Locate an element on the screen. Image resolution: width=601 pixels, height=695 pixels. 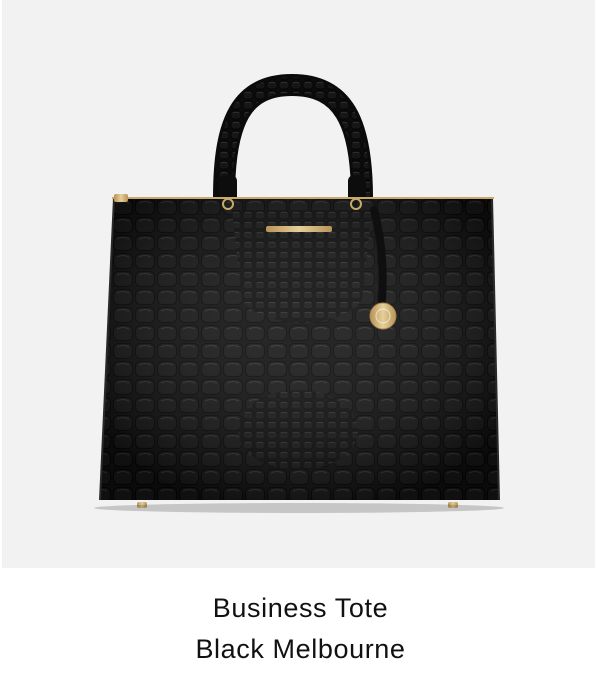
logo-bar is located at coordinates (299, 229).